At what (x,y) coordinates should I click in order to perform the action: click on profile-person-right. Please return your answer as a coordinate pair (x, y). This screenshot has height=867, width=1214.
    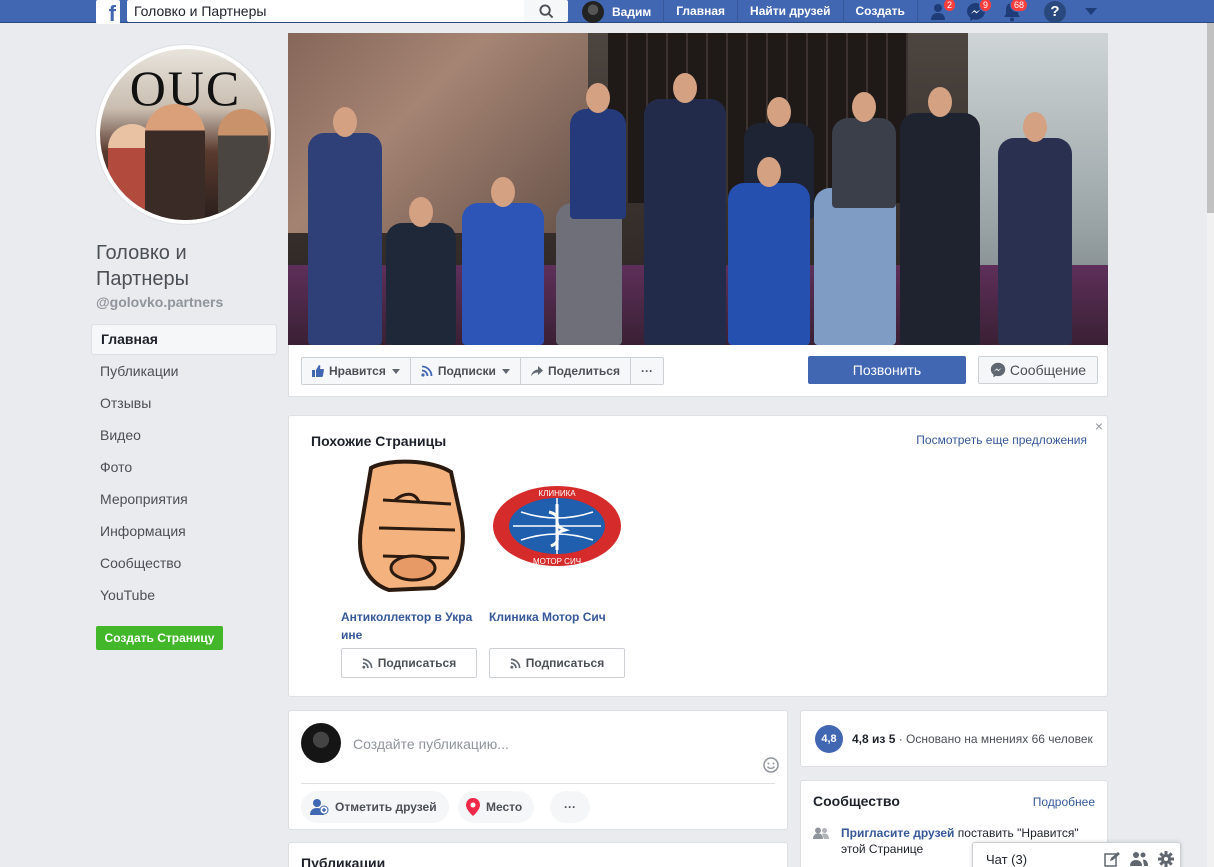
    Looking at the image, I should click on (243, 164).